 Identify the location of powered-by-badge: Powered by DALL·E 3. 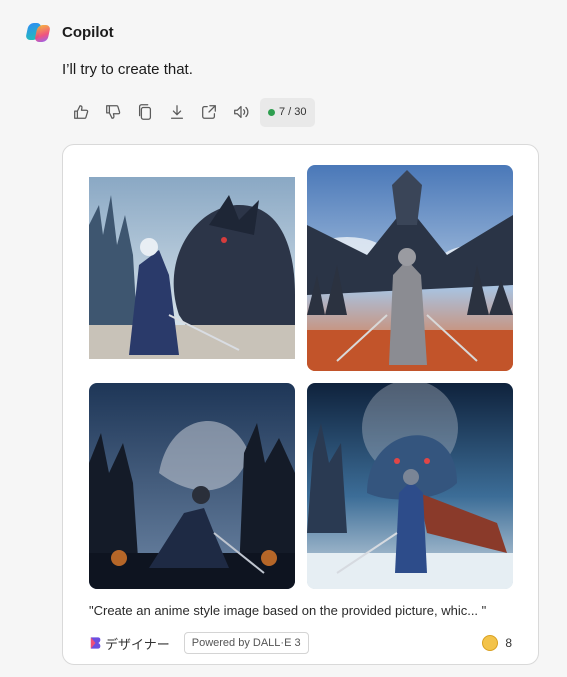
(246, 643).